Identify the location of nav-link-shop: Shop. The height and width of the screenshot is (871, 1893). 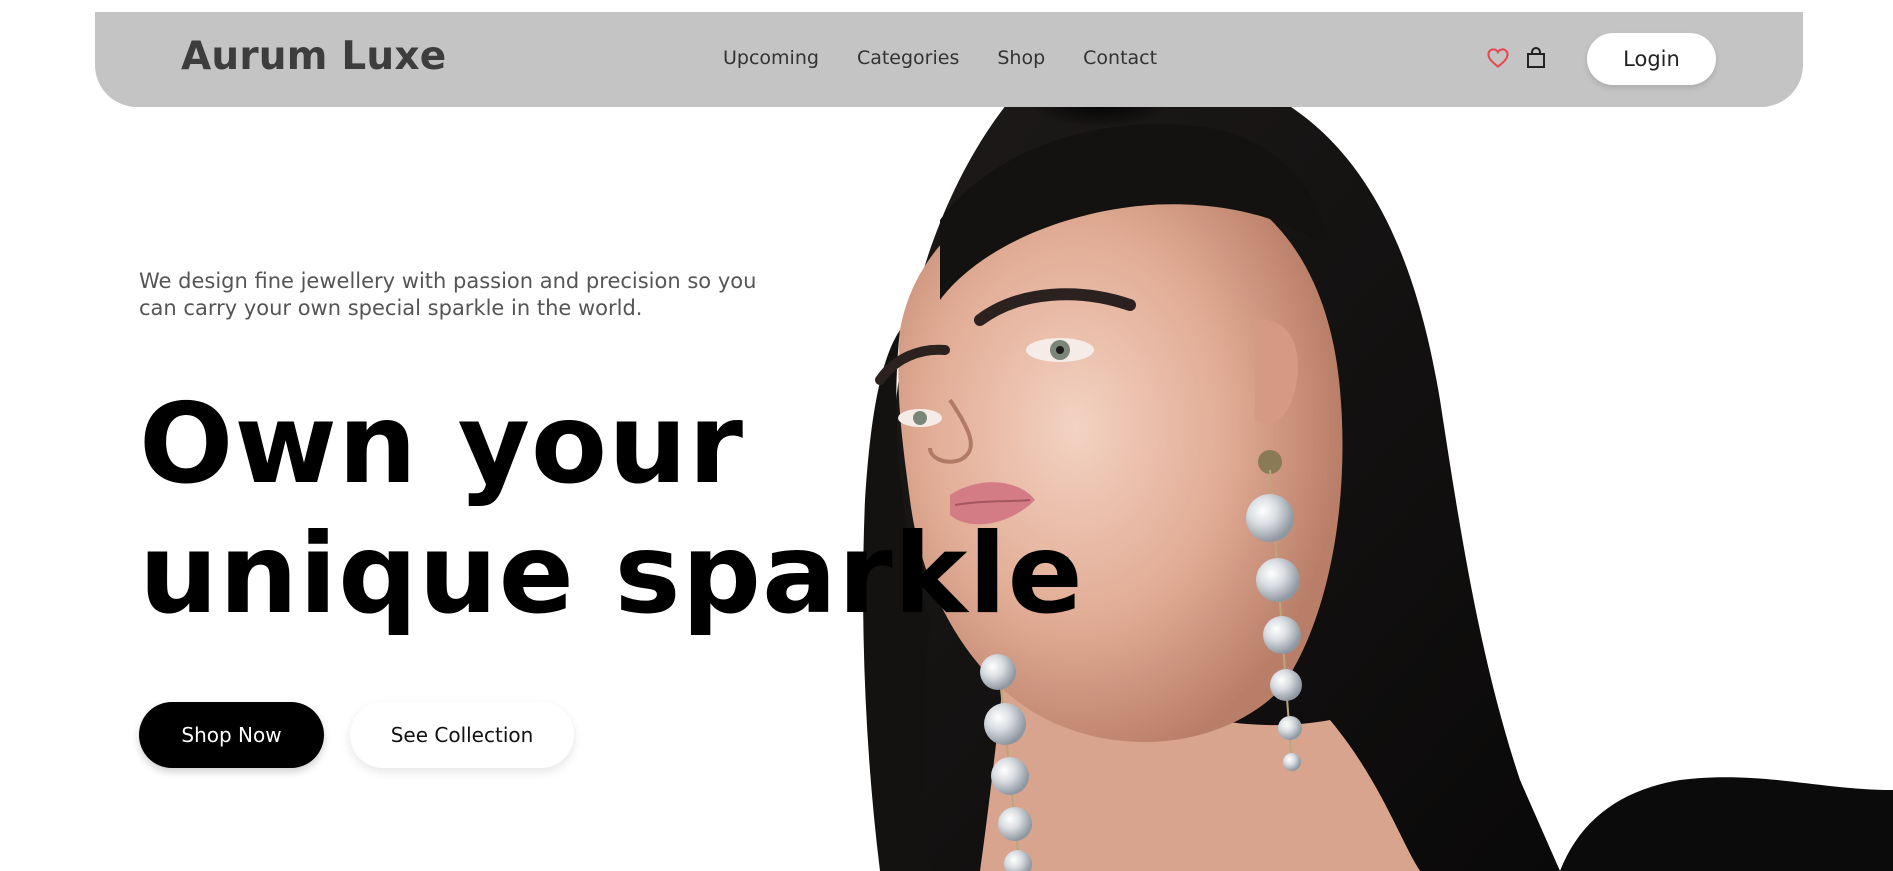
(1021, 58).